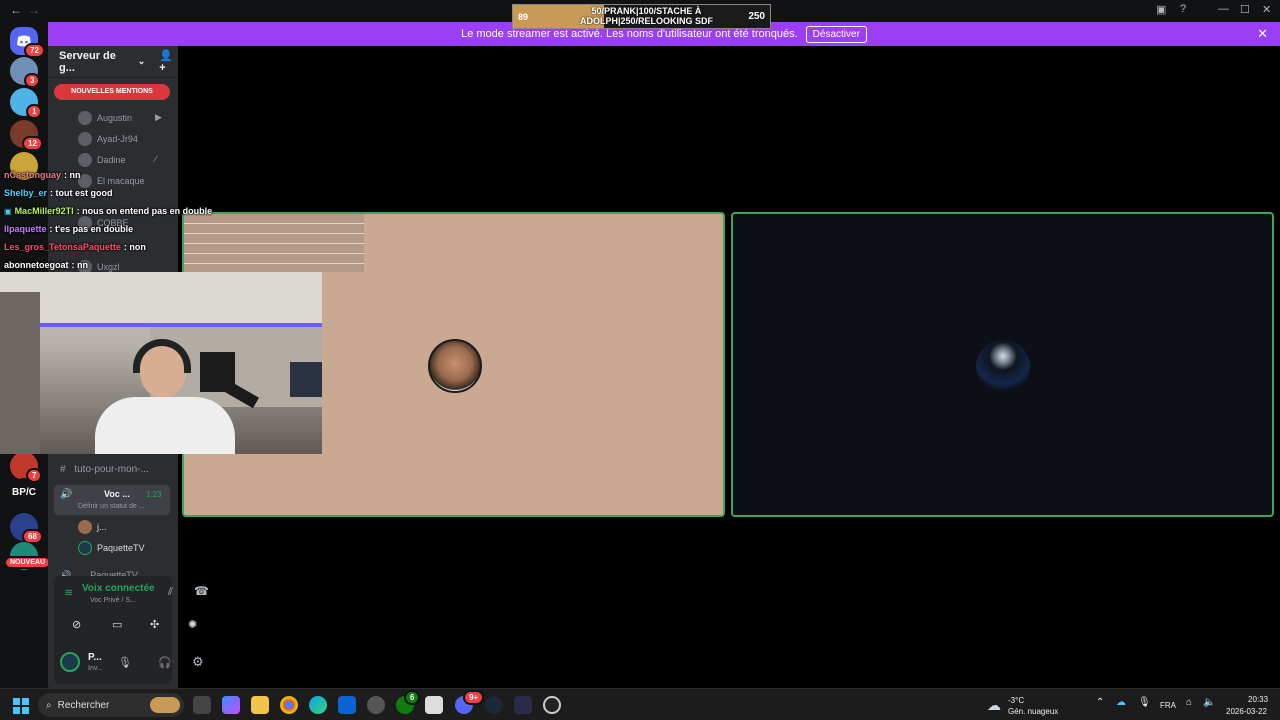 This screenshot has height=720, width=1280. I want to click on muted-mic-icon: ⁄, so click(156, 159).